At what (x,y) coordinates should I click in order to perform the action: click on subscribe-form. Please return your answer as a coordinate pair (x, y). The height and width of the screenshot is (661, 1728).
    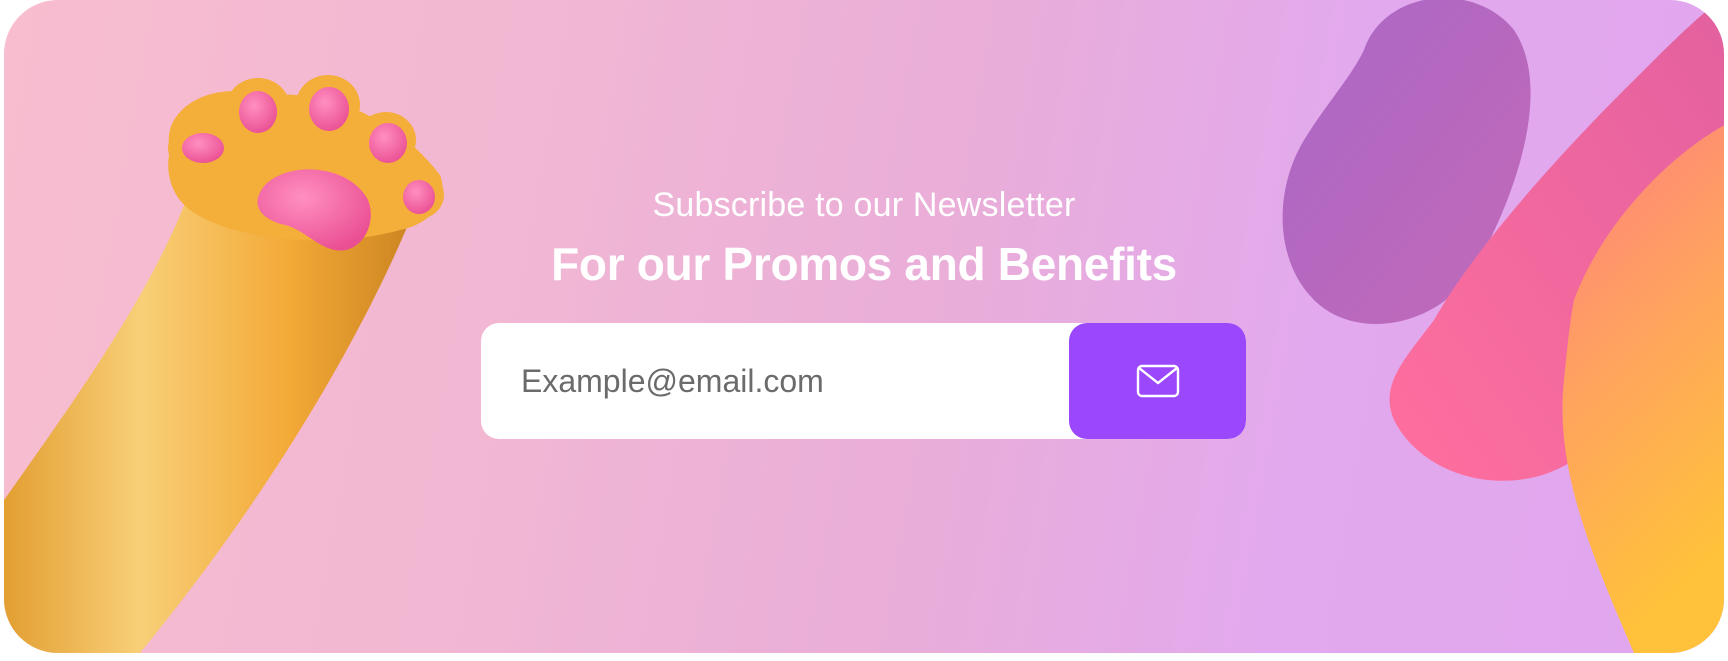
    Looking at the image, I should click on (863, 381).